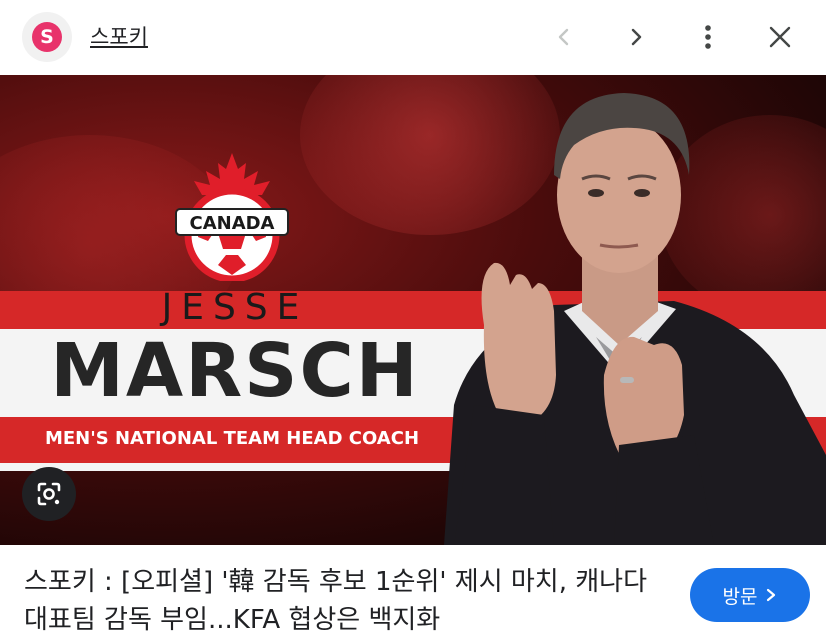  I want to click on close-button, so click(780, 37).